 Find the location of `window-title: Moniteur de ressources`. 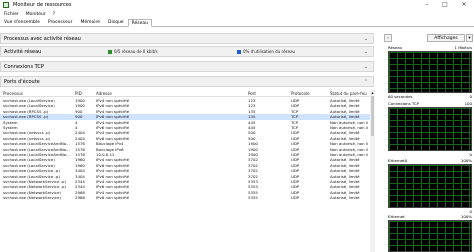

window-title: Moniteur de ressources is located at coordinates (42, 5).